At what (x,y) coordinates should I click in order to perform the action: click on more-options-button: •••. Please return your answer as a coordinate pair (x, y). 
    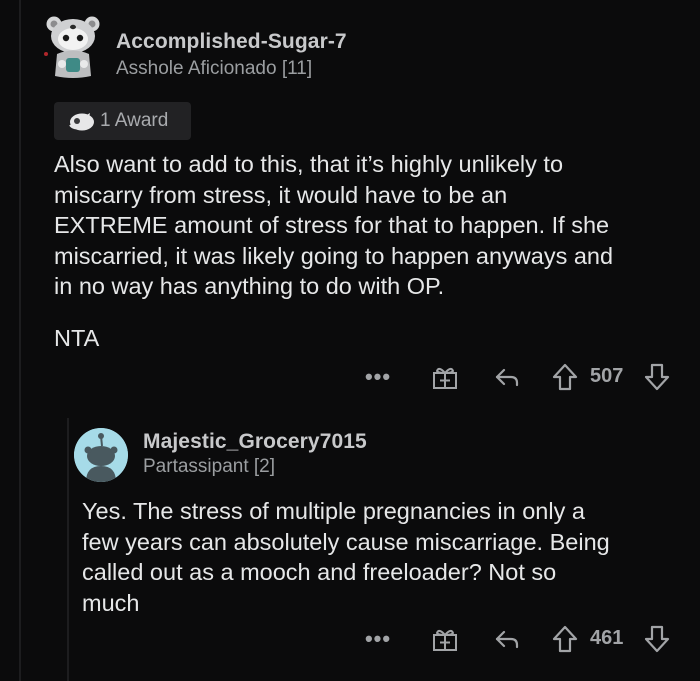
    Looking at the image, I should click on (378, 377).